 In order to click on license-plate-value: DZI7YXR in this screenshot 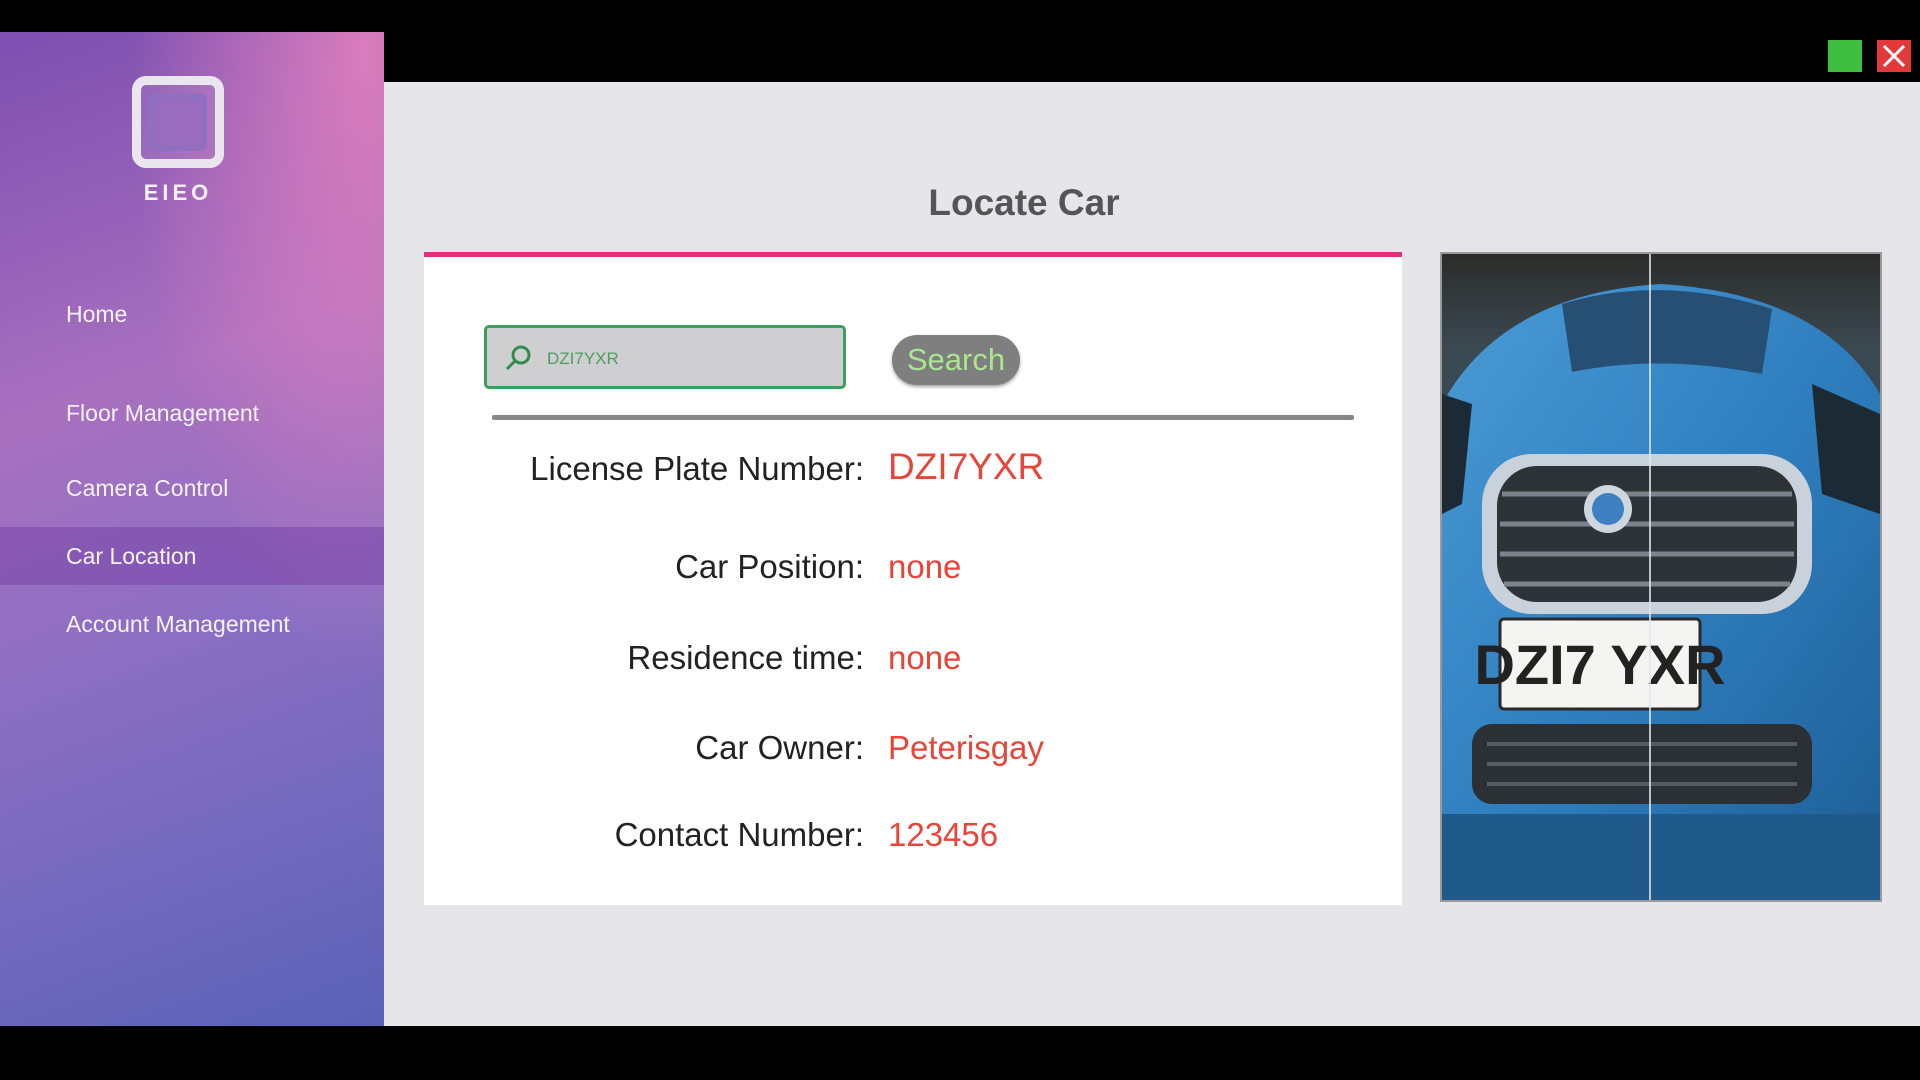, I will do `click(966, 466)`.